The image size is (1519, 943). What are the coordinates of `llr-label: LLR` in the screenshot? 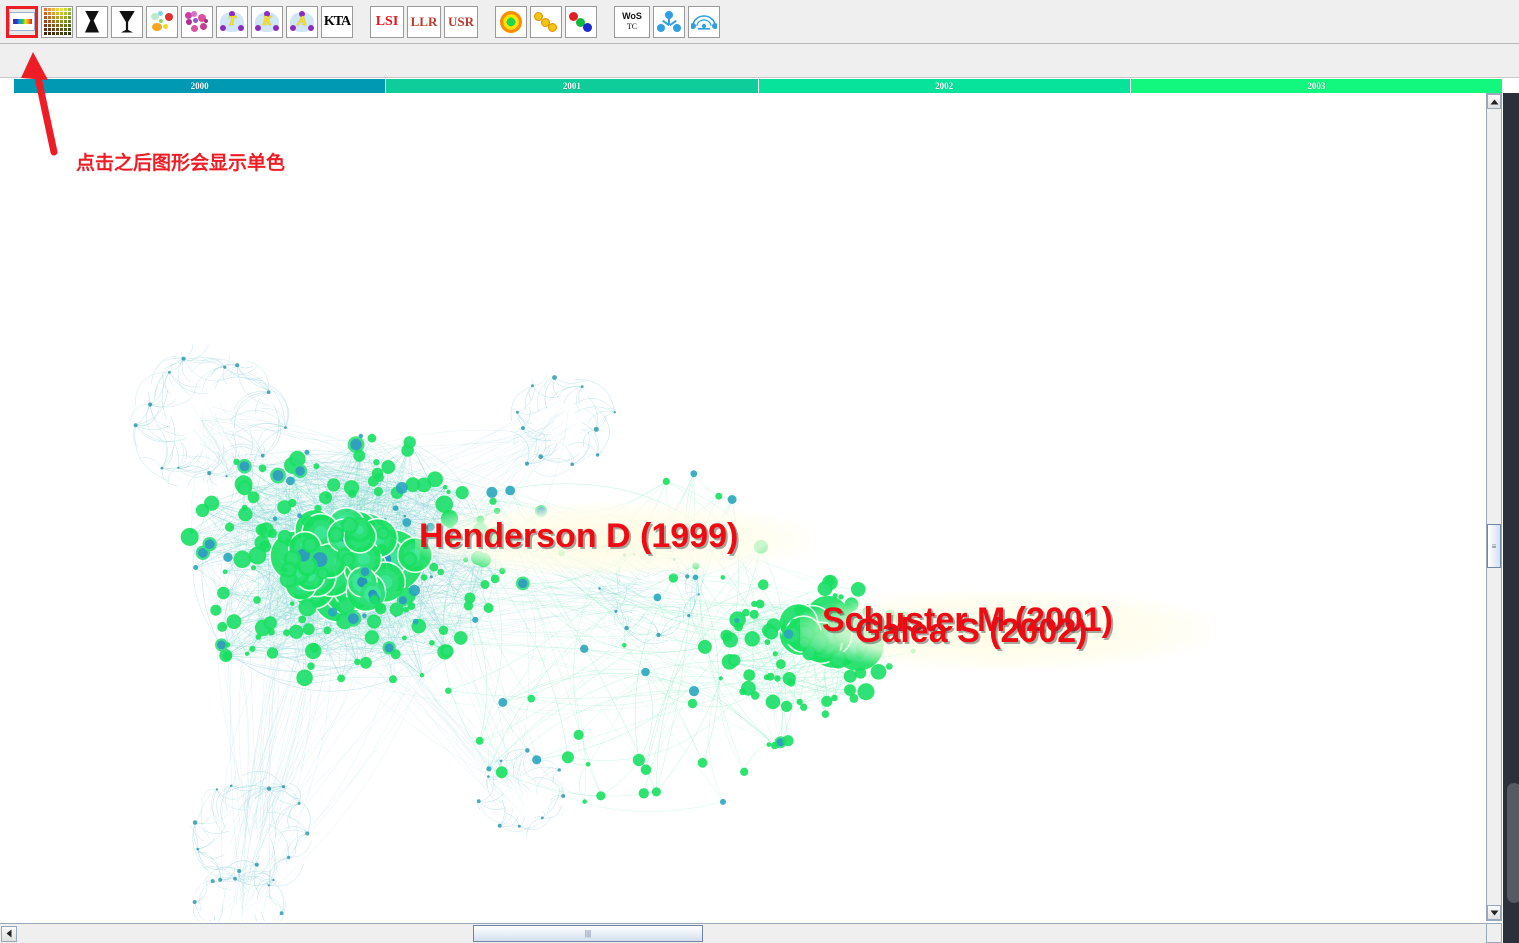 It's located at (424, 21).